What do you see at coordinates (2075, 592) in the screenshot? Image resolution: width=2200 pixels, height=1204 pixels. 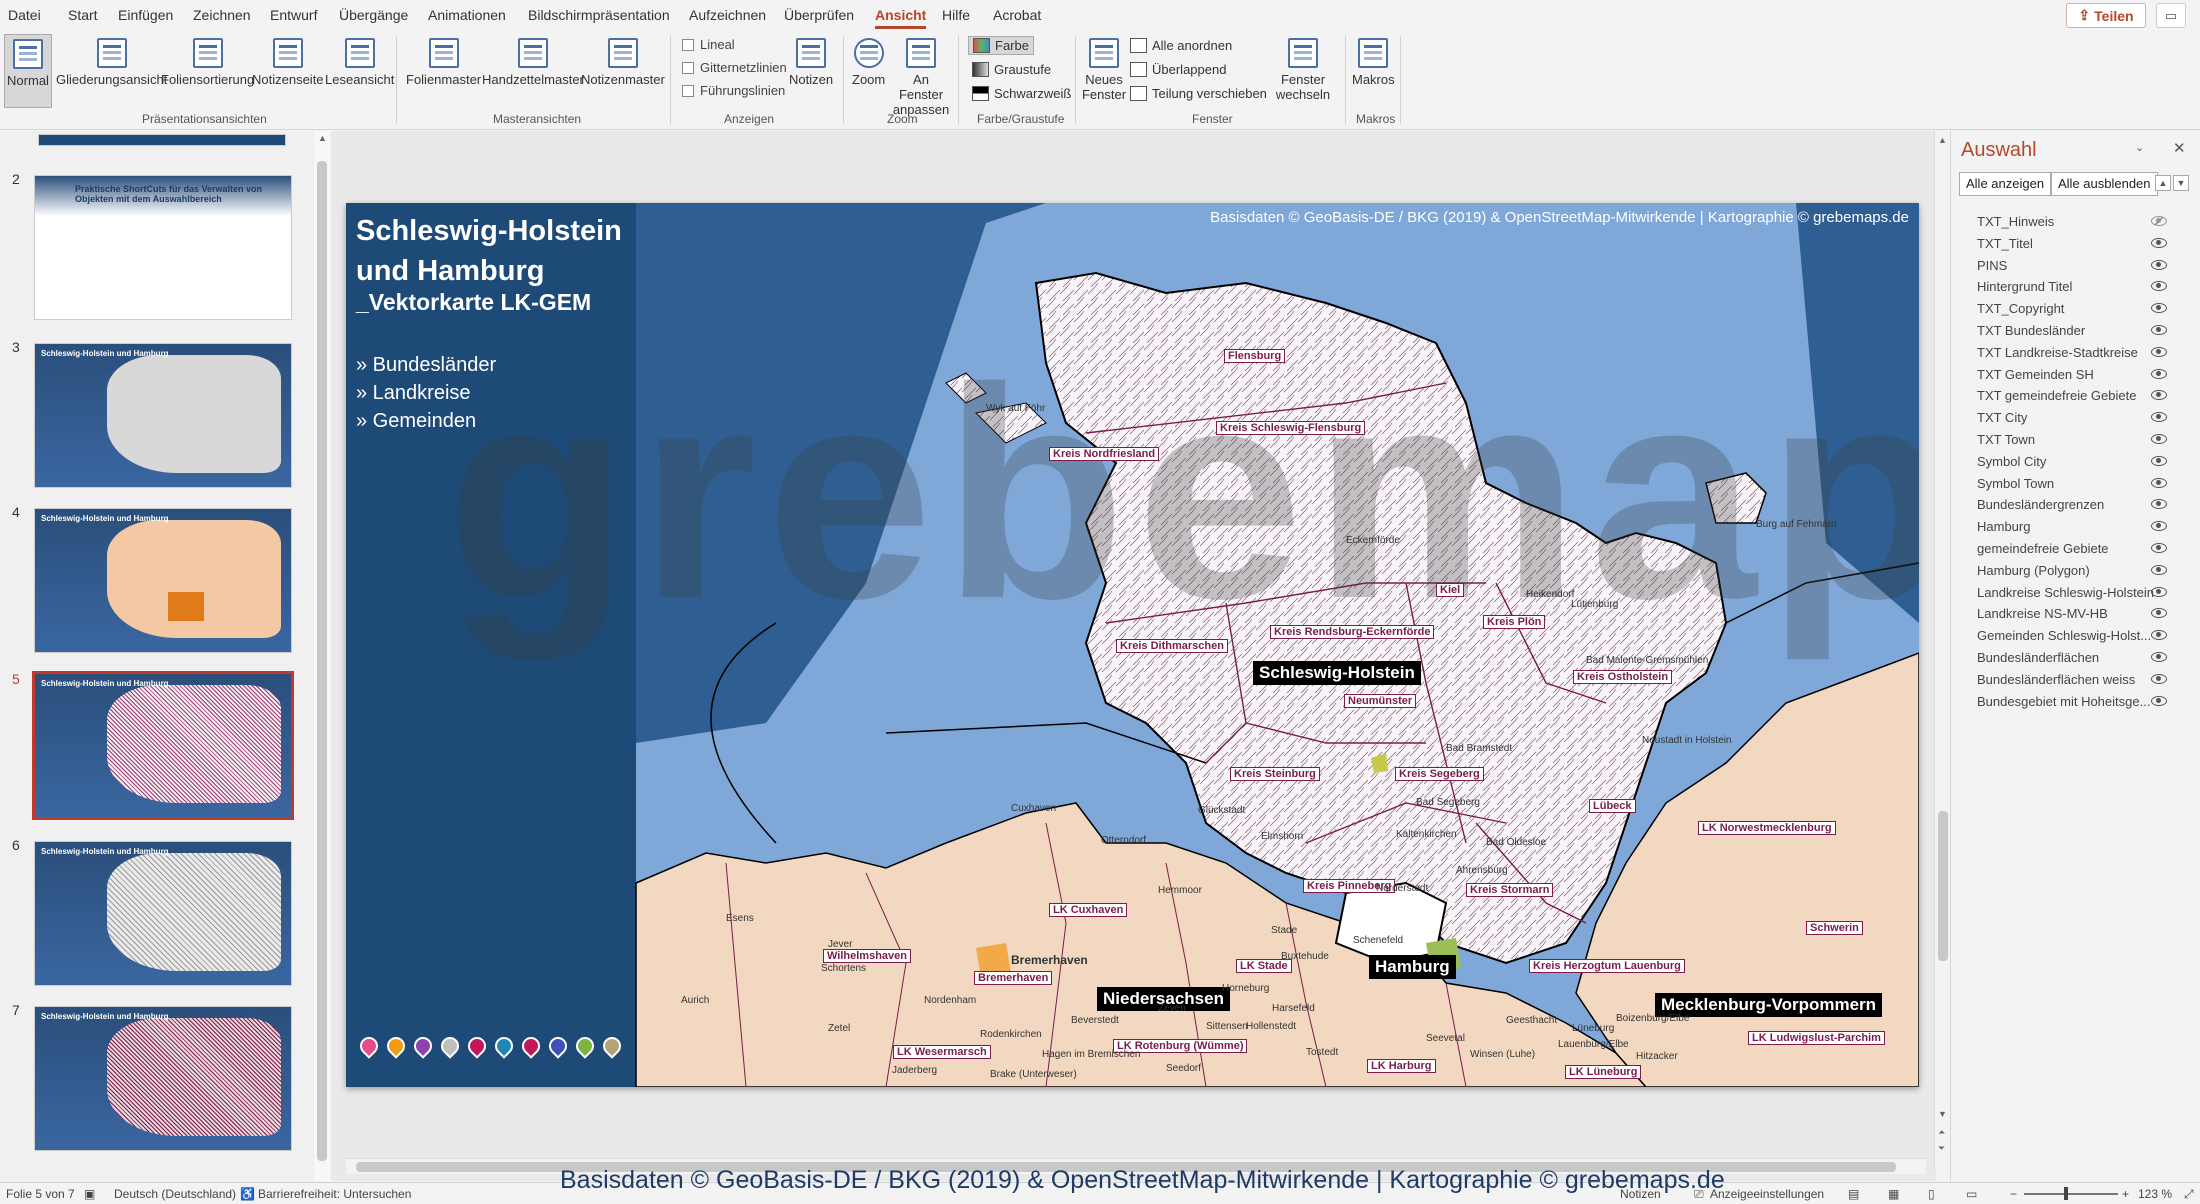 I see `selection-item: Landkreise Schleswig-Holstein` at bounding box center [2075, 592].